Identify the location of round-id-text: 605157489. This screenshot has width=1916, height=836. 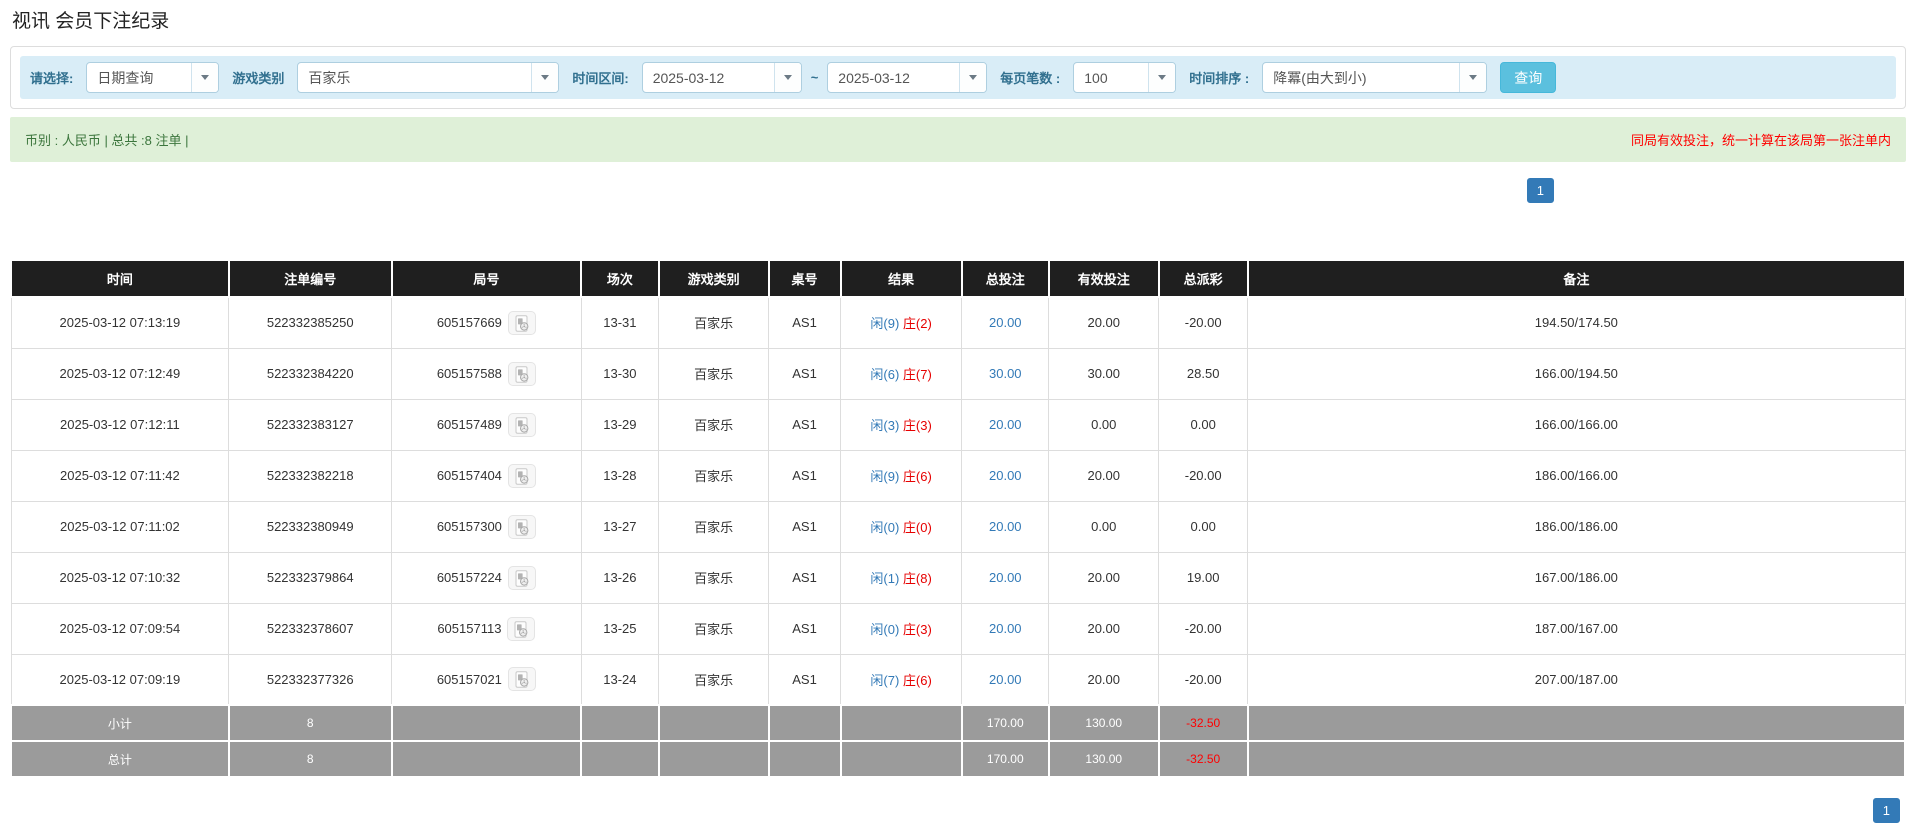
(469, 424).